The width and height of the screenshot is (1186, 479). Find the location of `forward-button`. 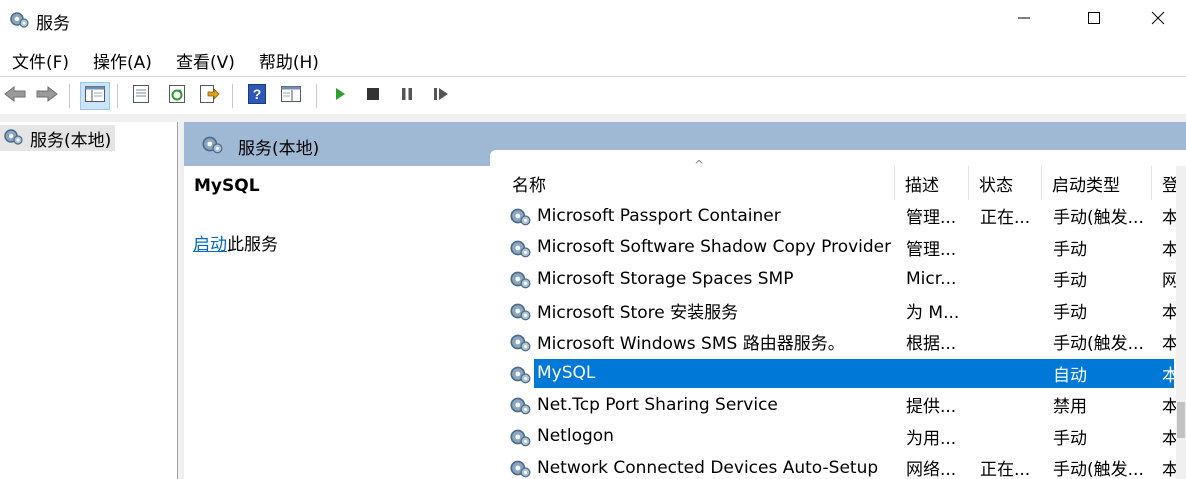

forward-button is located at coordinates (47, 96).